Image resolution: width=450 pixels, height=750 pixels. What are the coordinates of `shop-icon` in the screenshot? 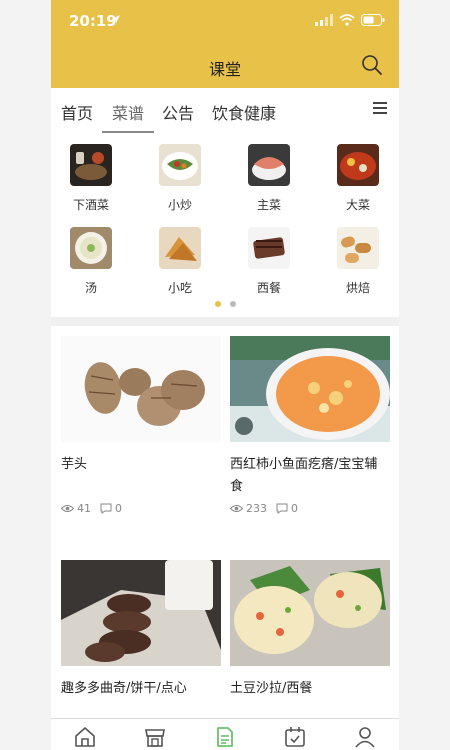 It's located at (155, 737).